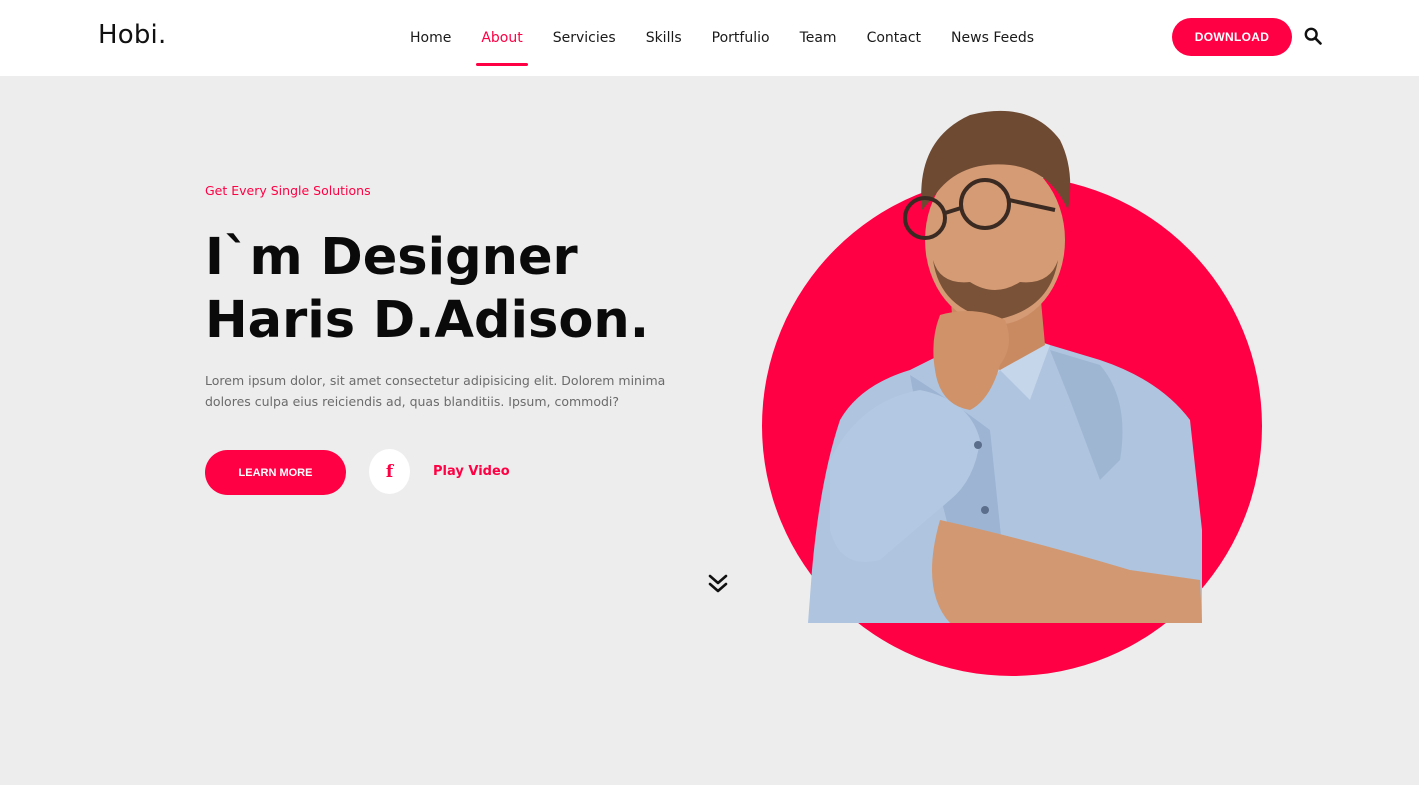 The image size is (1419, 785). What do you see at coordinates (427, 320) in the screenshot?
I see `hero-title-line-2: Haris D.Adison.` at bounding box center [427, 320].